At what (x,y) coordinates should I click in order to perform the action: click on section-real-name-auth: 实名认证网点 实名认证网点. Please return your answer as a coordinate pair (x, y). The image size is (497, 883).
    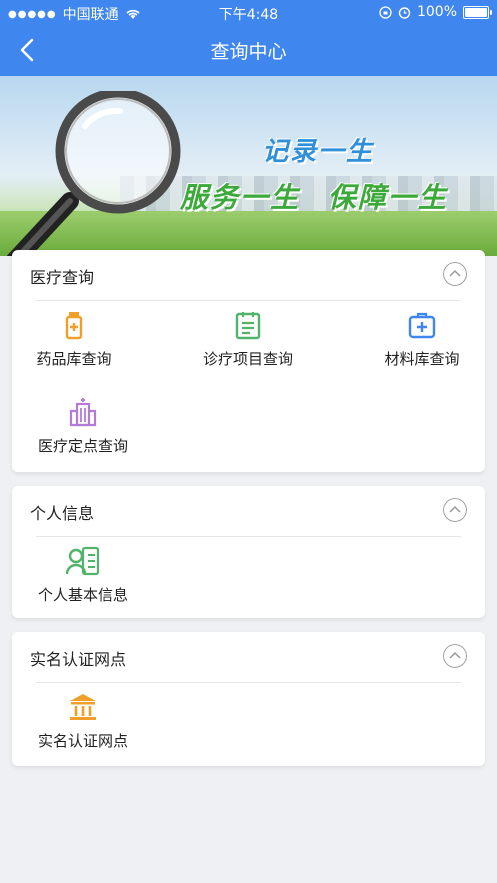
    Looking at the image, I should click on (248, 699).